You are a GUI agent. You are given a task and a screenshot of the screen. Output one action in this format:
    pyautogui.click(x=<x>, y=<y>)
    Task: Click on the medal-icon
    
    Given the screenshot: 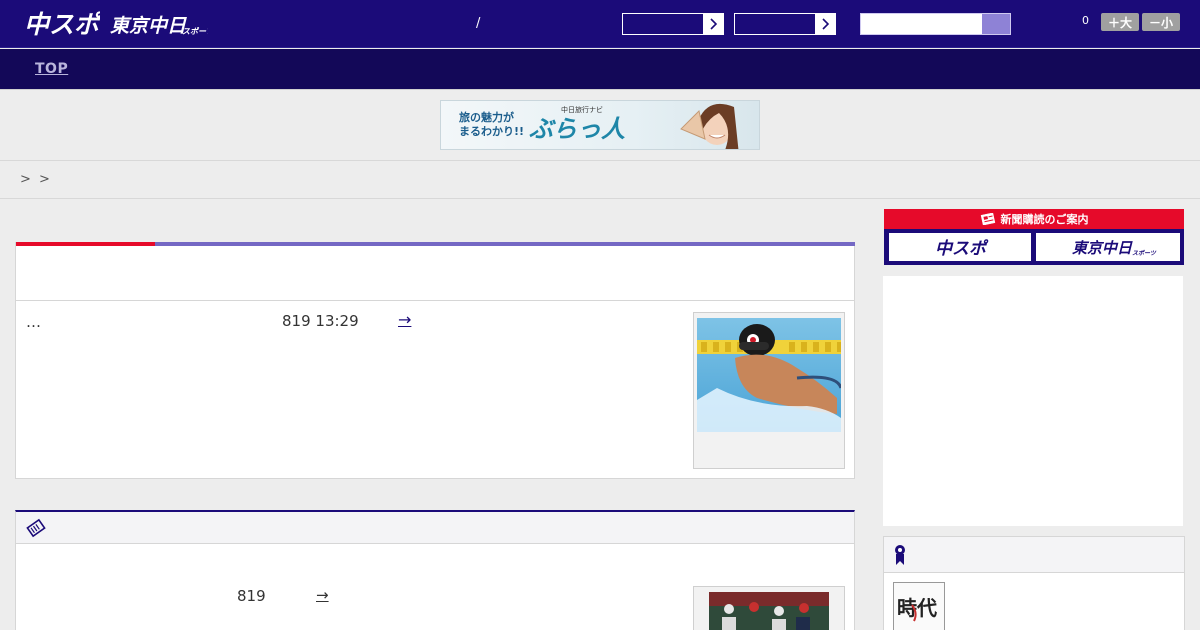 What is the action you would take?
    pyautogui.click(x=900, y=555)
    